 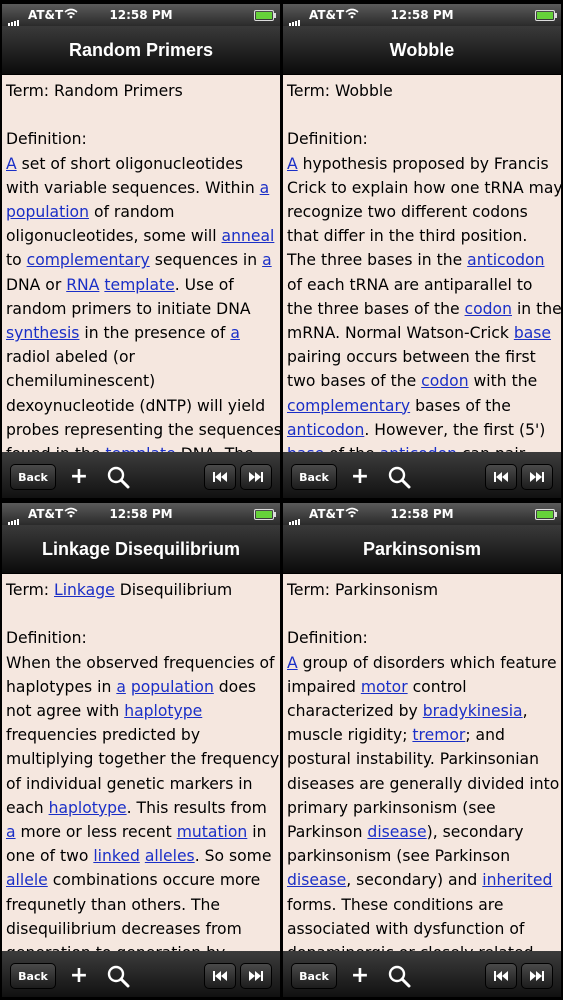 What do you see at coordinates (422, 15) in the screenshot?
I see `status-bar: AT&T 12:58 PM` at bounding box center [422, 15].